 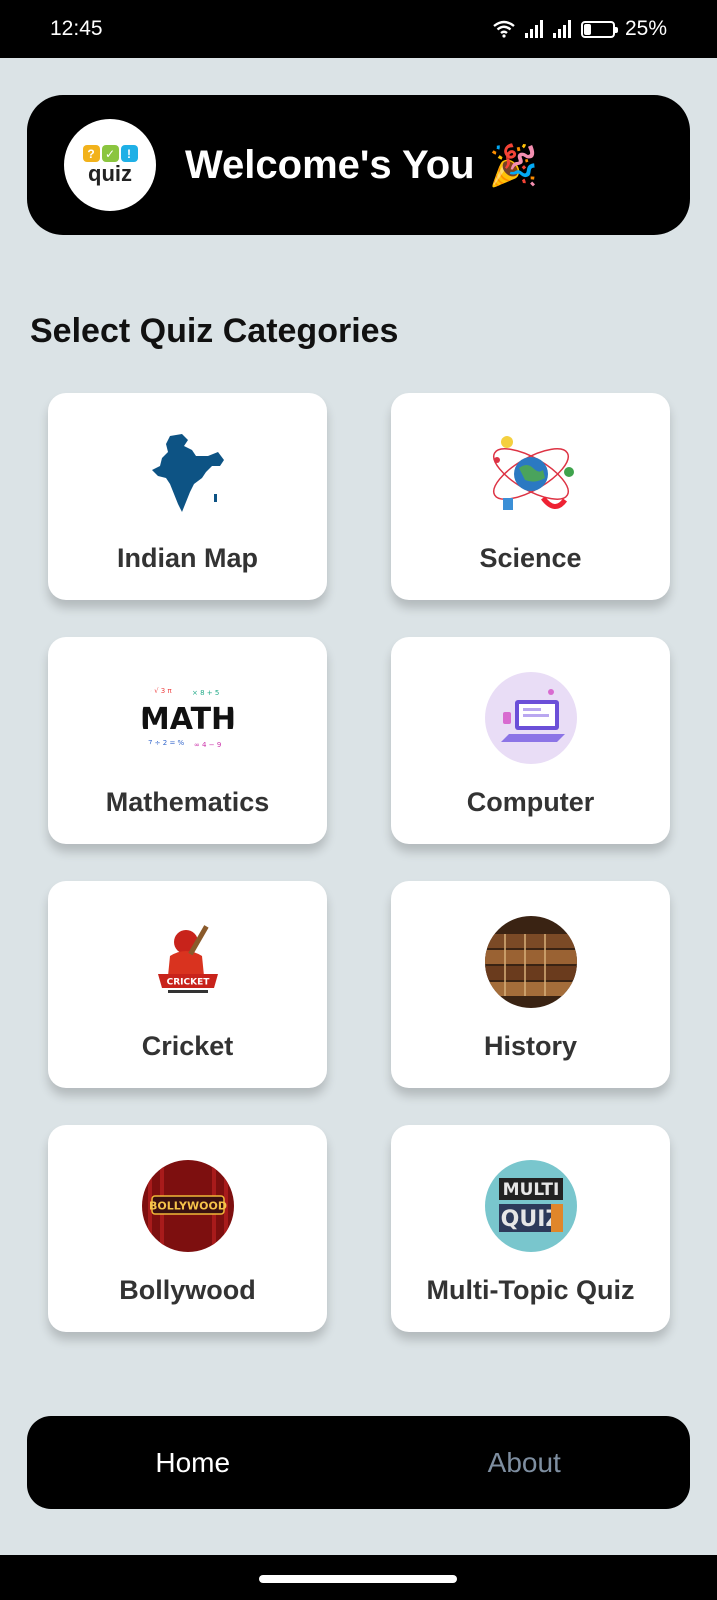 What do you see at coordinates (159, 691) in the screenshot?
I see `svg-text: ÷ √ 3 π` at bounding box center [159, 691].